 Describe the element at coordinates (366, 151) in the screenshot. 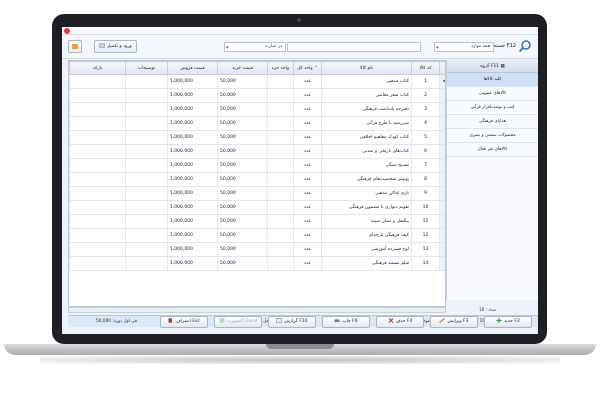

I see `cell-name: کتاب‌های تاریخی و تمدنی` at that location.